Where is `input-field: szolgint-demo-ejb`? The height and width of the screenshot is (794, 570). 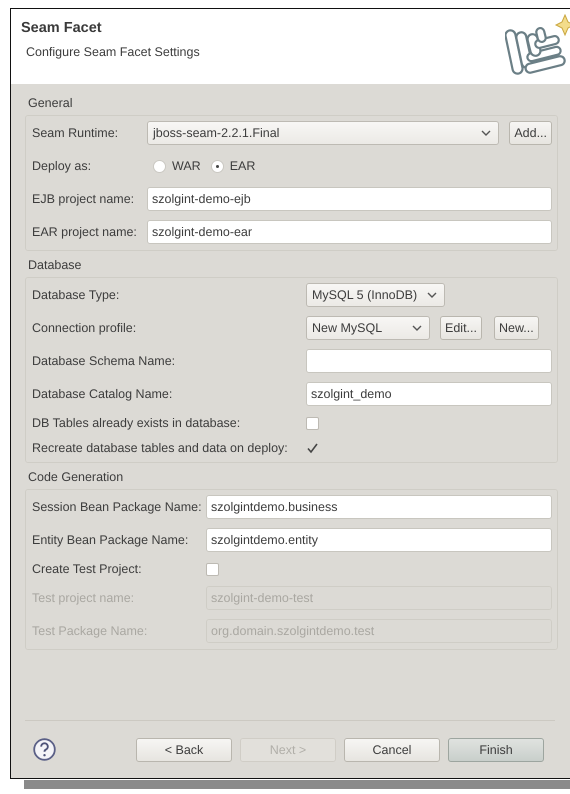 input-field: szolgint-demo-ejb is located at coordinates (349, 199).